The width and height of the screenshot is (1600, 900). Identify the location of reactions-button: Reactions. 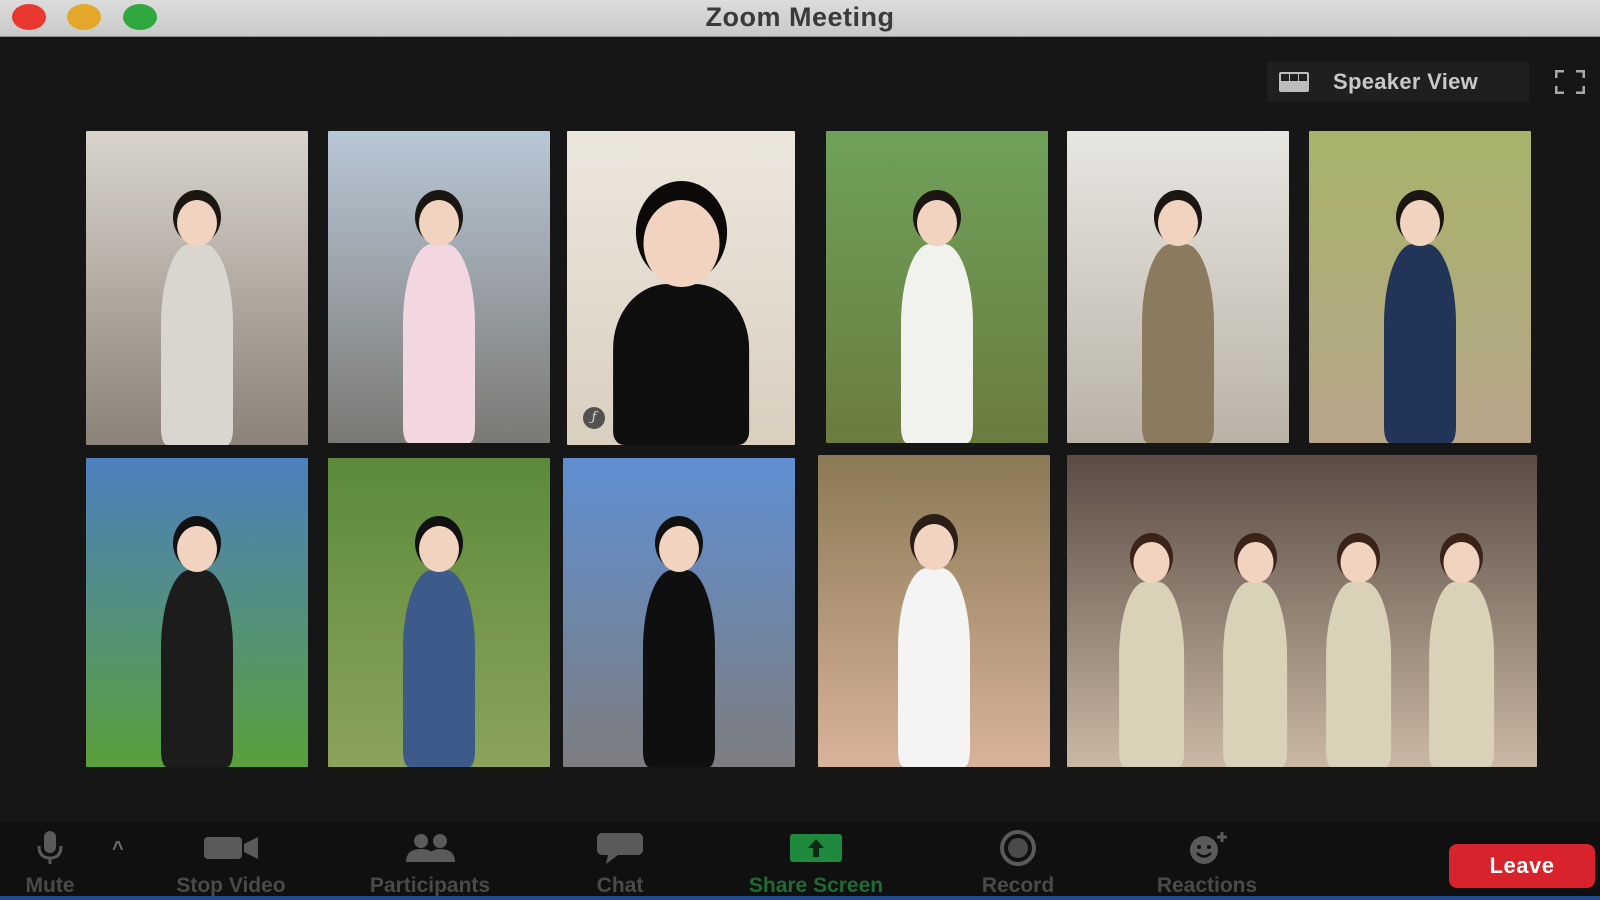
(1207, 861).